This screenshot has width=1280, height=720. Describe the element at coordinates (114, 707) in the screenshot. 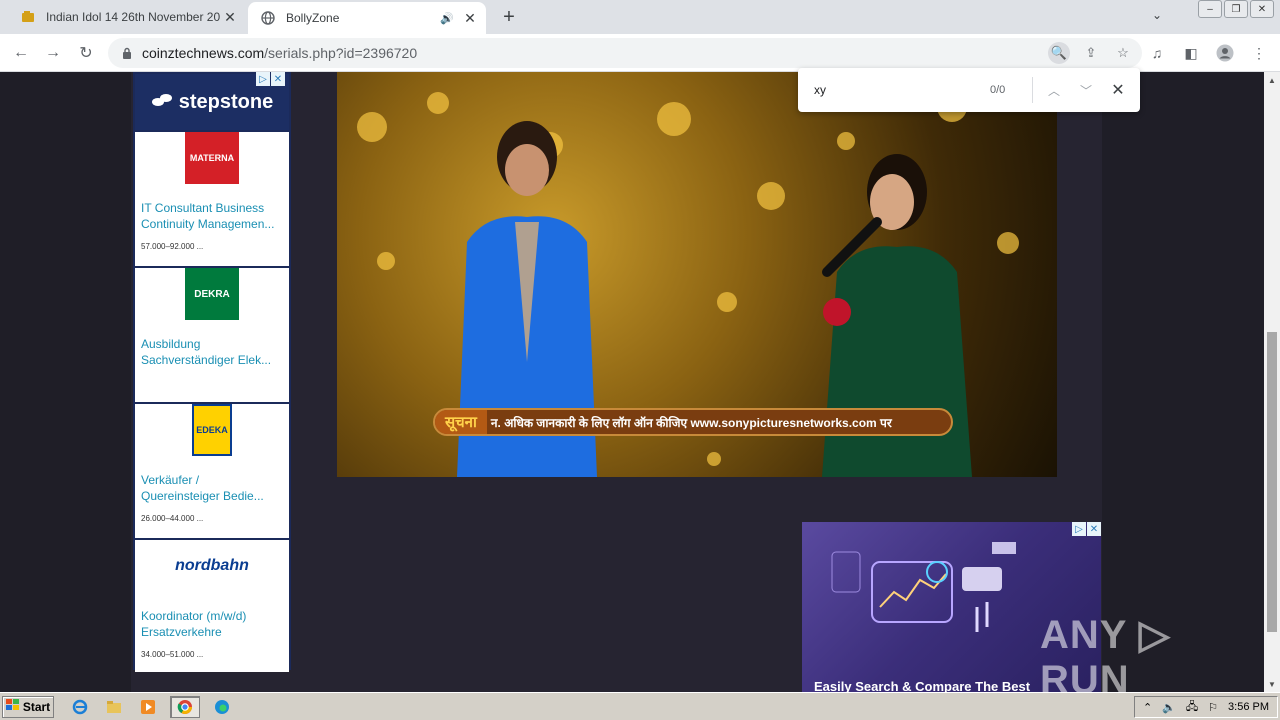

I see `file-explorer-icon` at that location.